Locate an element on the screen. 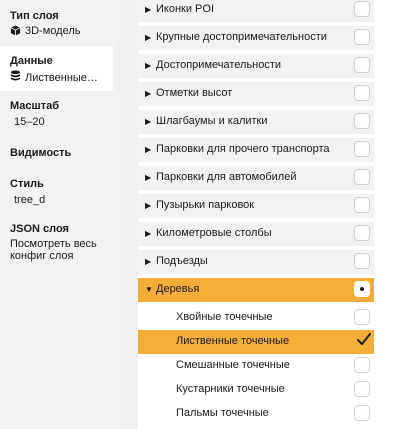 Image resolution: width=394 pixels, height=429 pixels. layer-checkbox-partial is located at coordinates (362, 289).